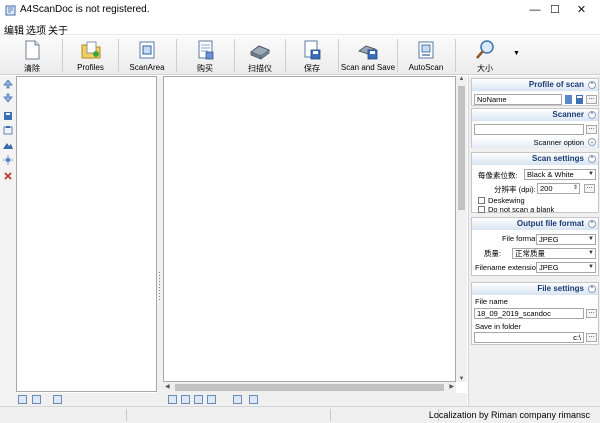 This screenshot has height=423, width=600. What do you see at coordinates (579, 99) in the screenshot?
I see `profile-save-icon` at bounding box center [579, 99].